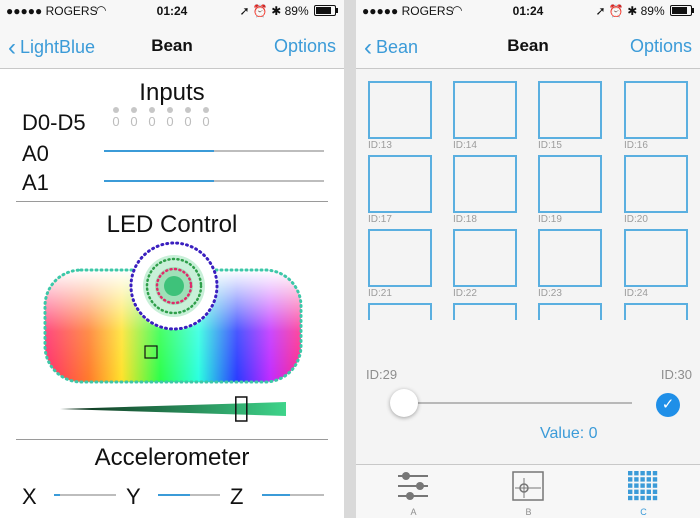 The width and height of the screenshot is (700, 518). What do you see at coordinates (550, 293) in the screenshot?
I see `grid-button-id: ID:23` at bounding box center [550, 293].